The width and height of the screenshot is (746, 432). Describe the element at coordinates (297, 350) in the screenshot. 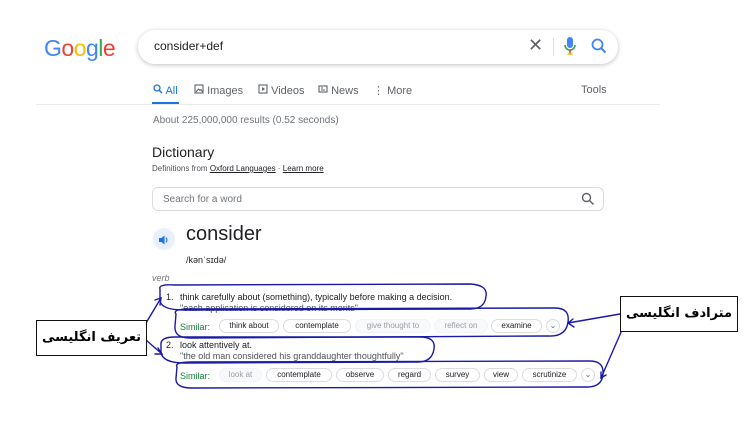

I see `definition-2-outline` at that location.